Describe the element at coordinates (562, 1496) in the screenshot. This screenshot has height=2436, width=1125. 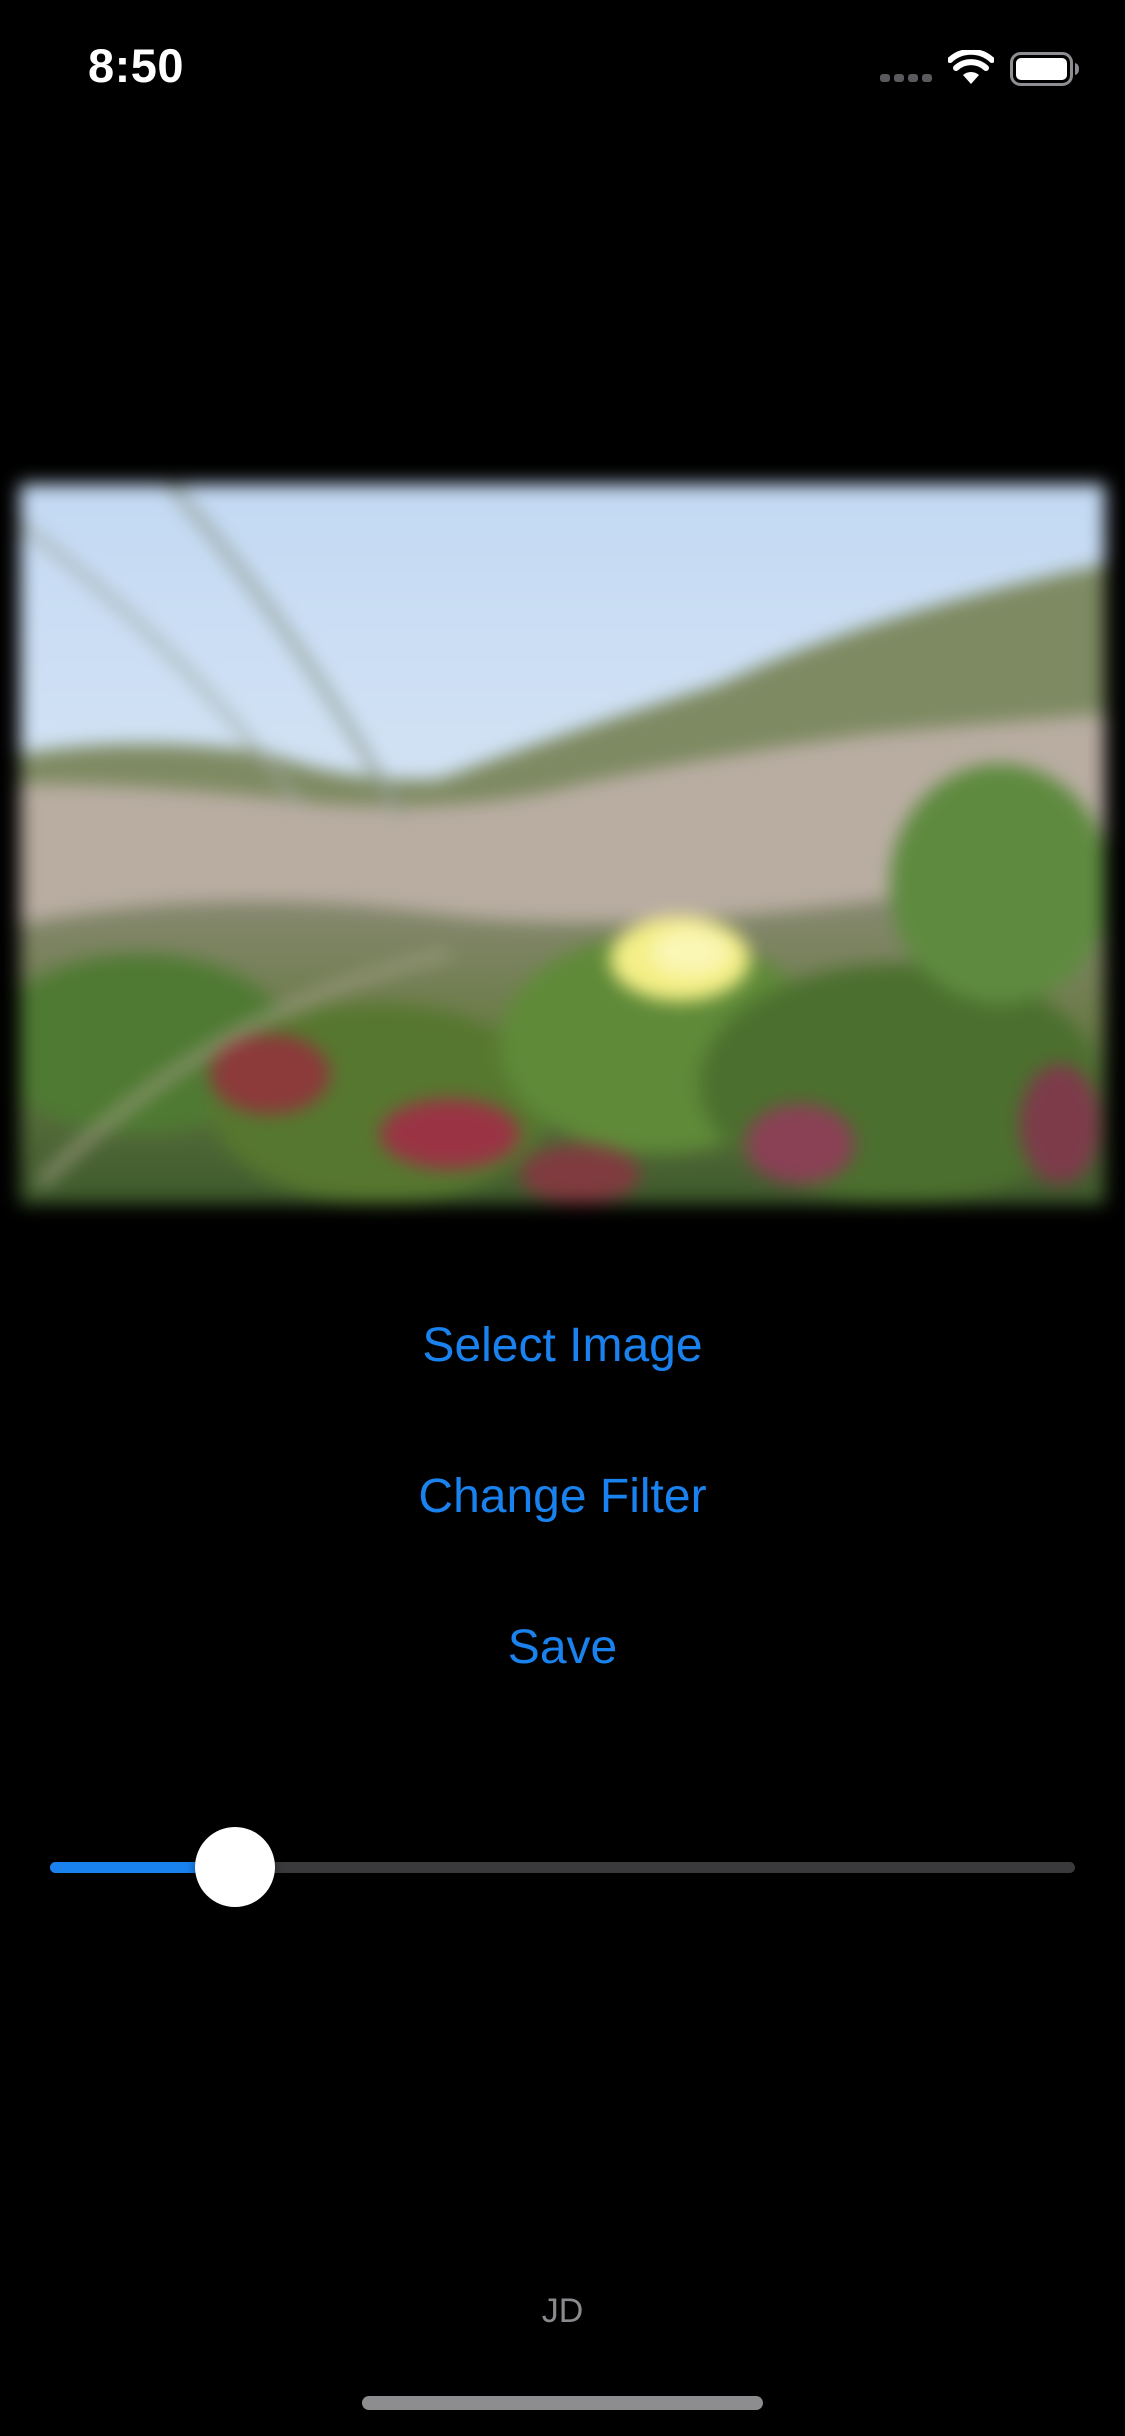
I see `change-filter-button: Change Filter` at that location.